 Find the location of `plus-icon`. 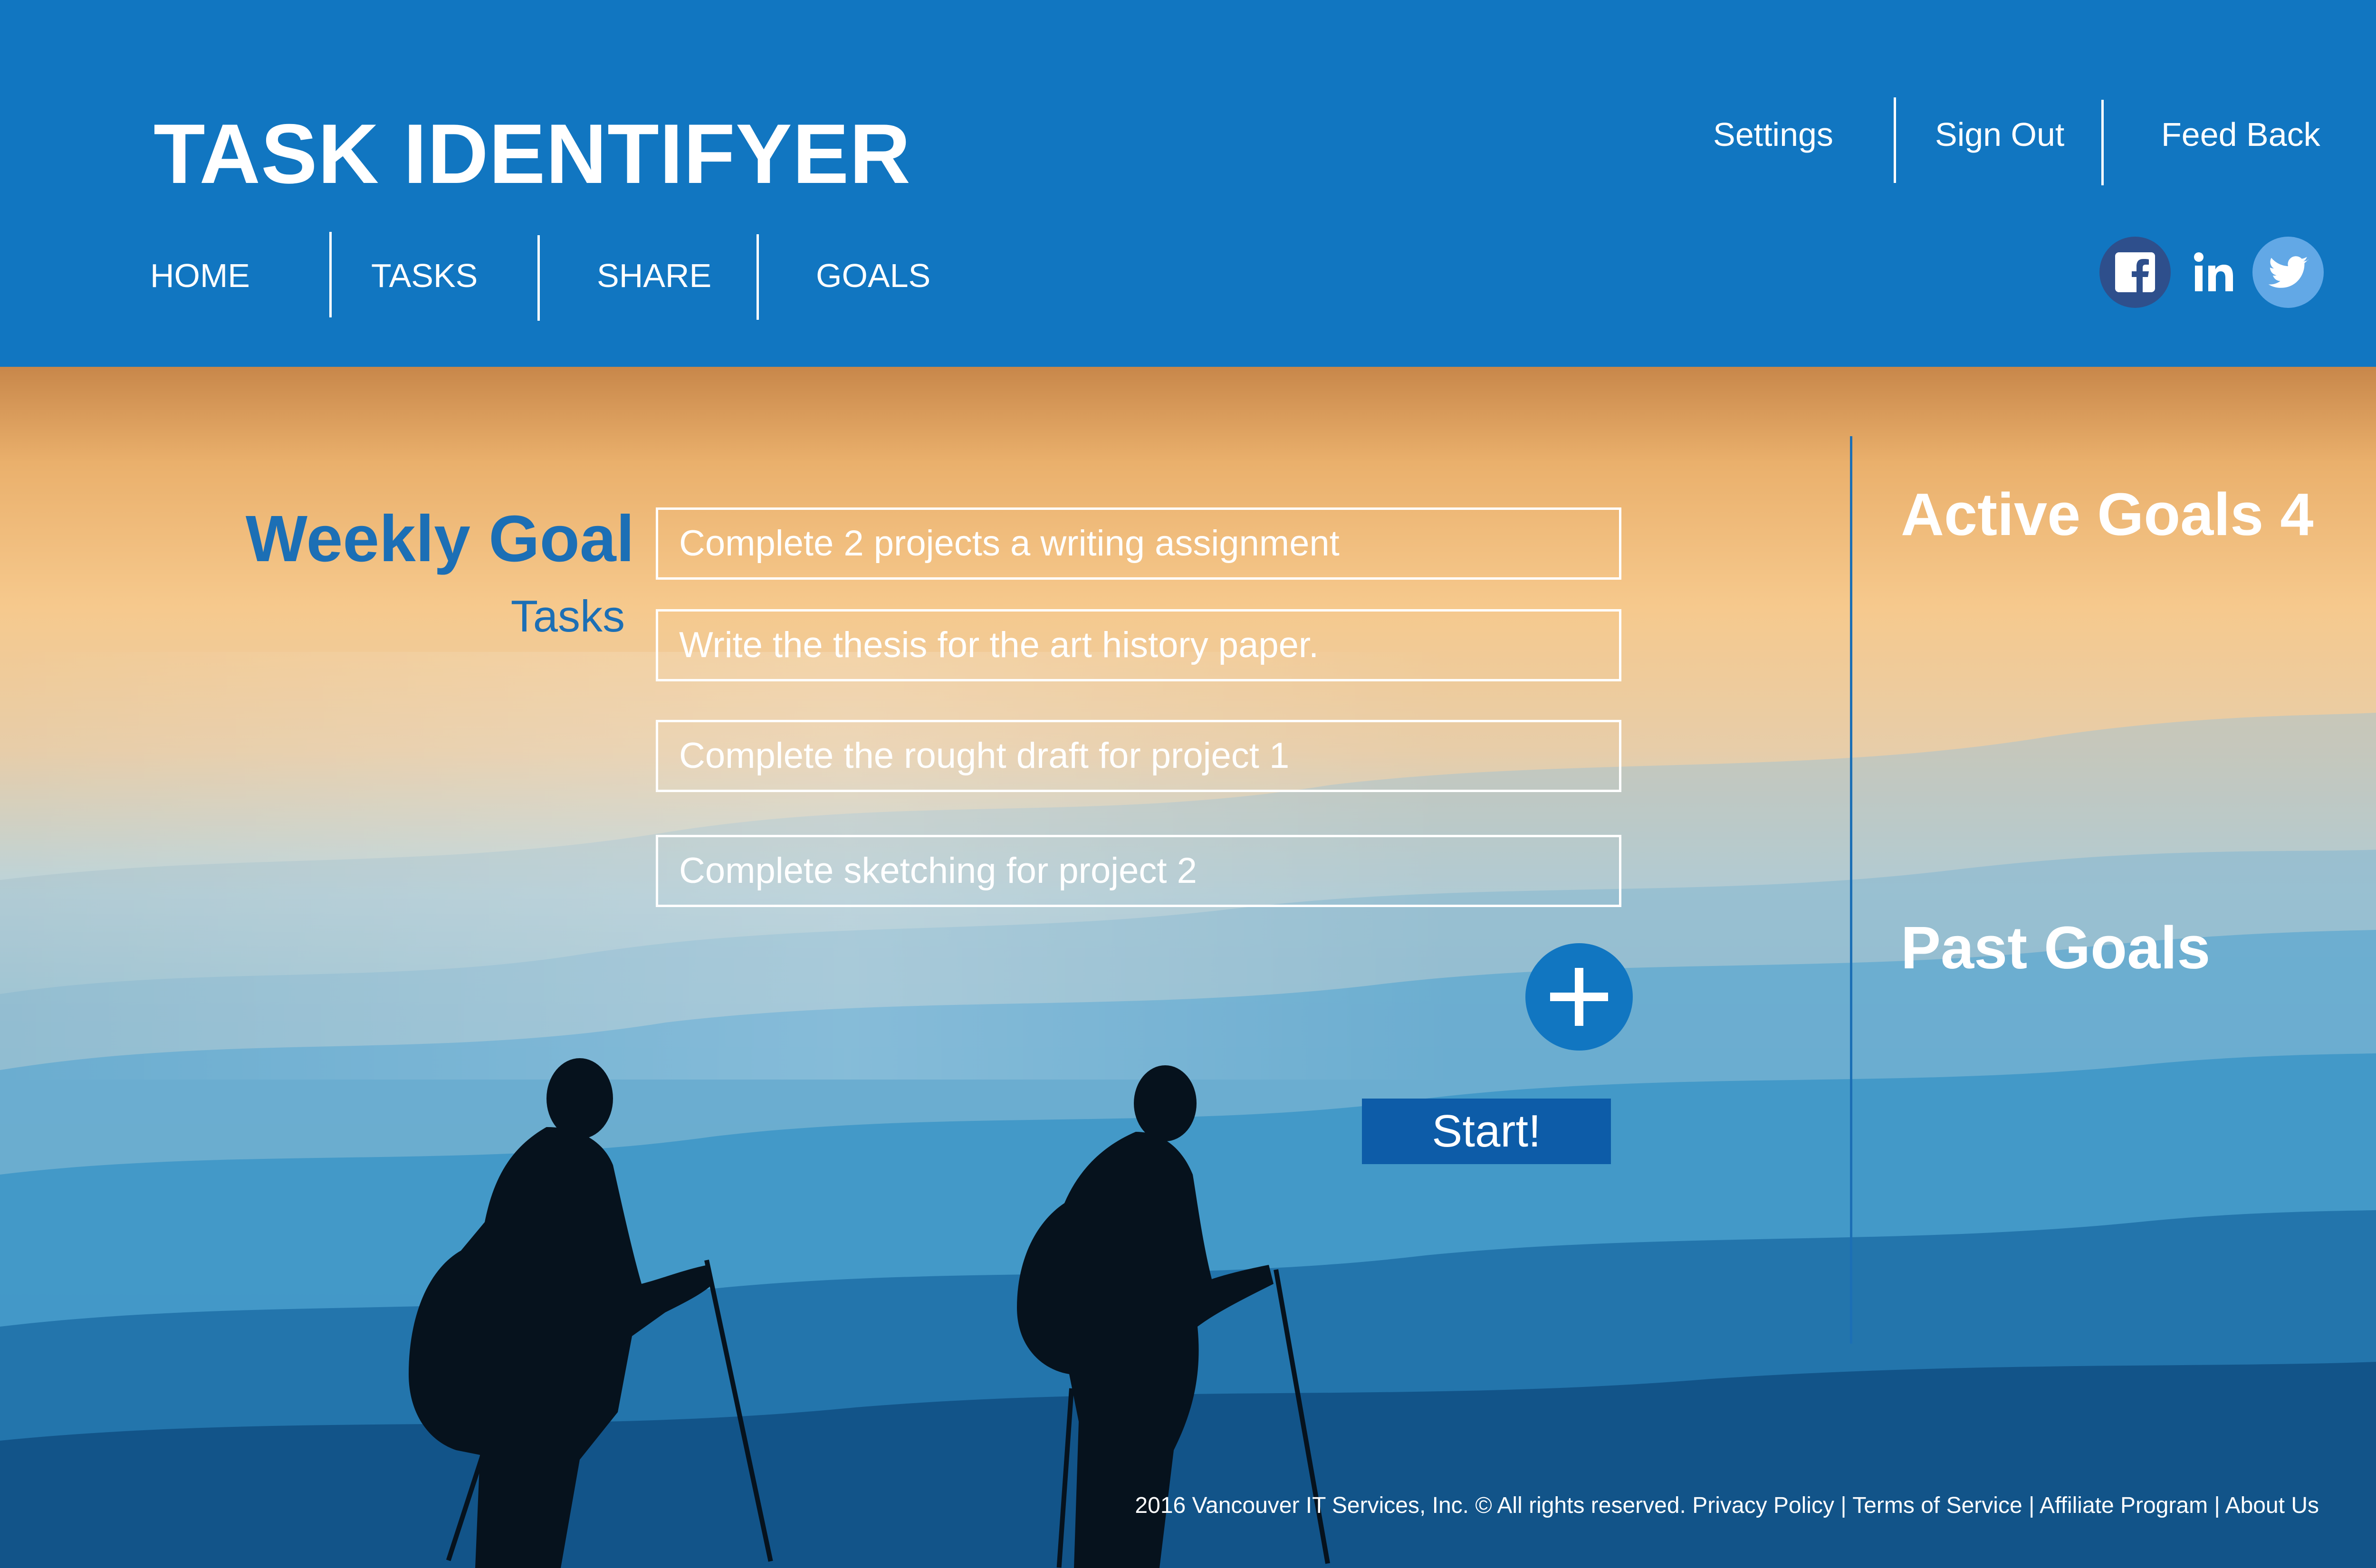

plus-icon is located at coordinates (1579, 997).